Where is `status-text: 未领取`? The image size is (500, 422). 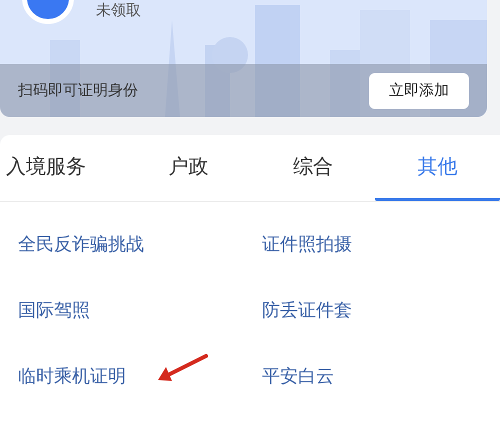
status-text: 未领取 is located at coordinates (118, 10).